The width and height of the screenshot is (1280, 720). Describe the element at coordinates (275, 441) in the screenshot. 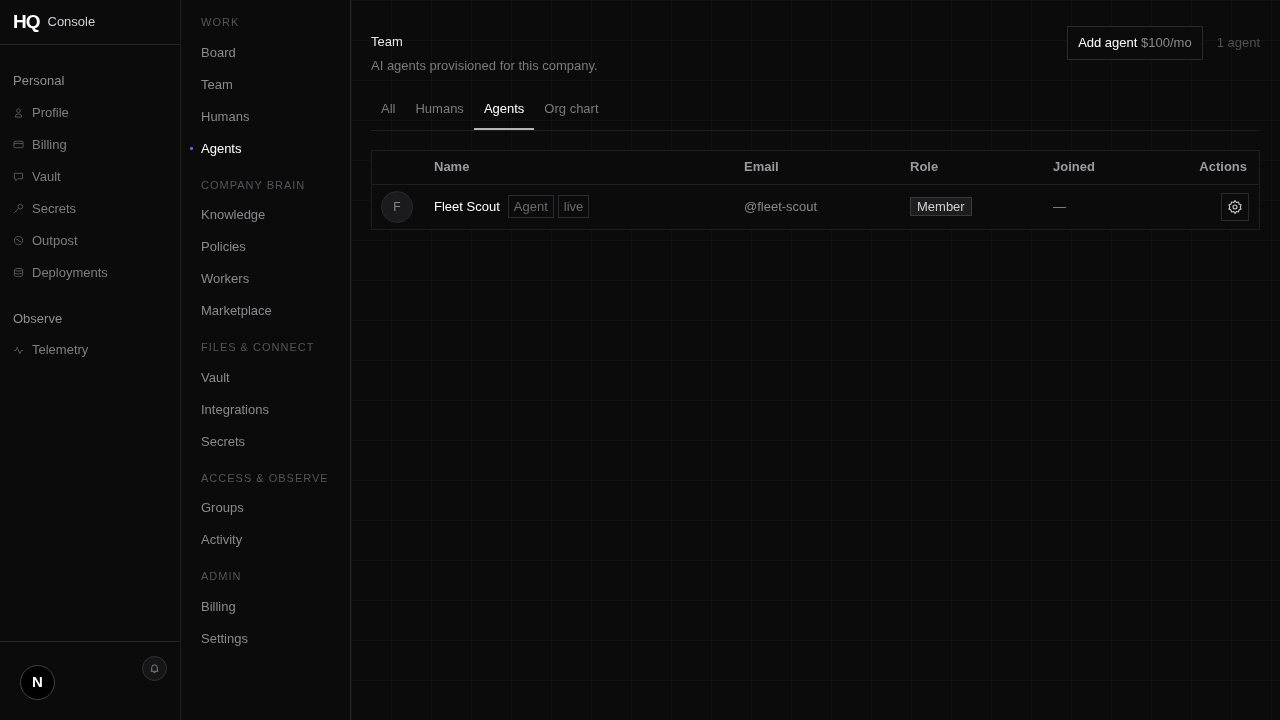

I see `nav-item: Secrets` at that location.